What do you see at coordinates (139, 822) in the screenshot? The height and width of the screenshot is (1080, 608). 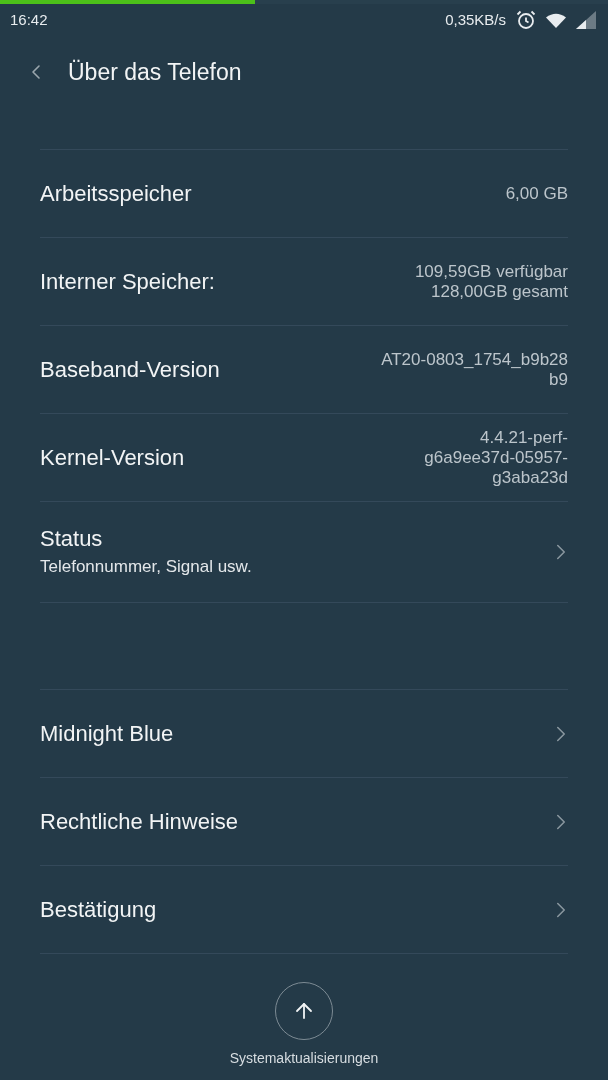 I see `nav-label: Rechtliche Hinweise` at bounding box center [139, 822].